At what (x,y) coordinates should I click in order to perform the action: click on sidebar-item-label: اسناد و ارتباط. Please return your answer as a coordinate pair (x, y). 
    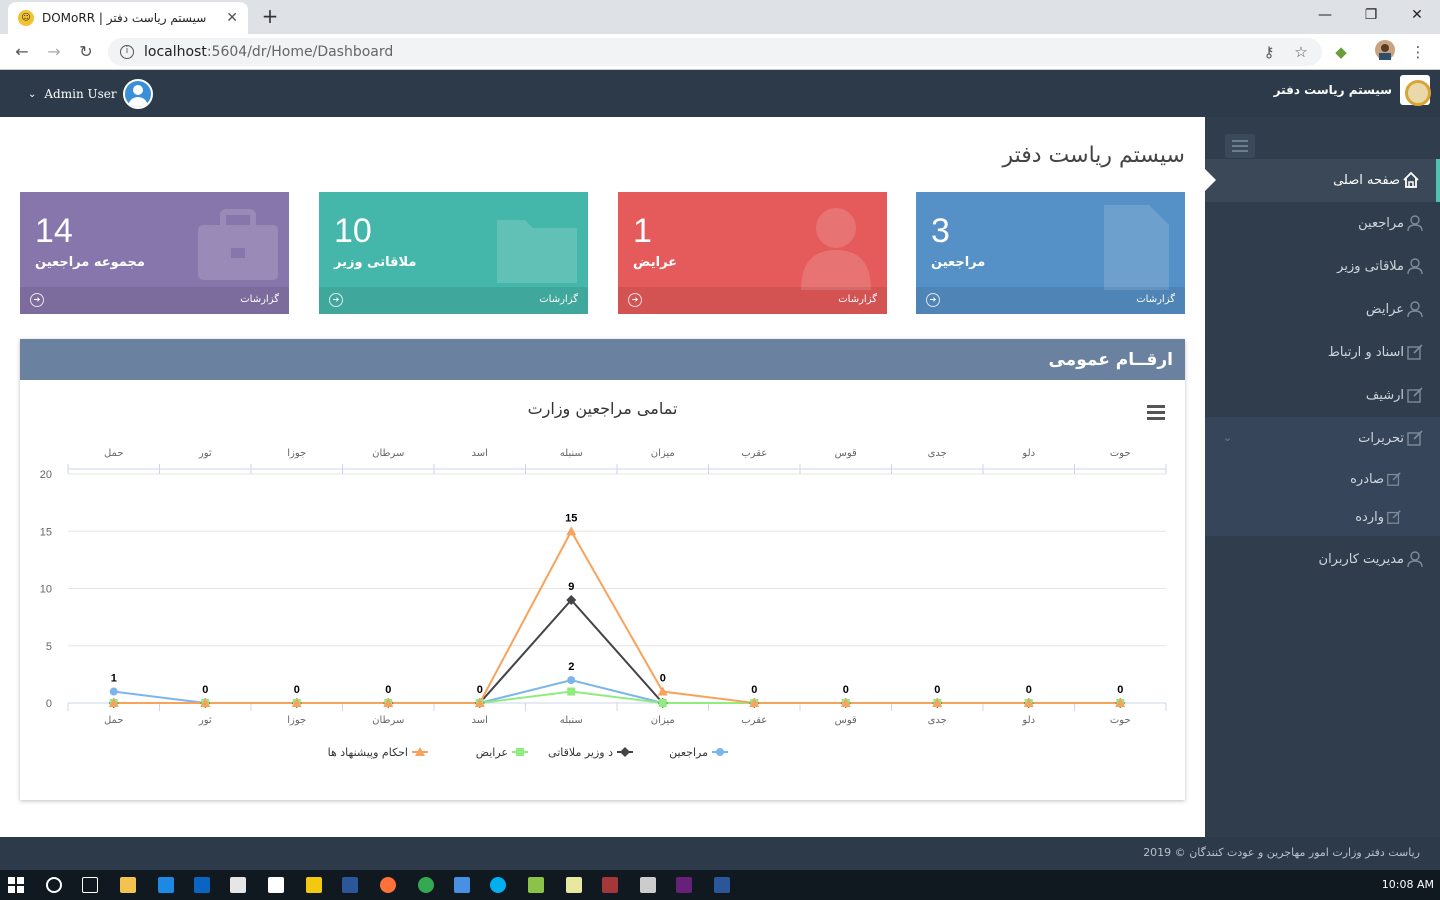
    Looking at the image, I should click on (1365, 352).